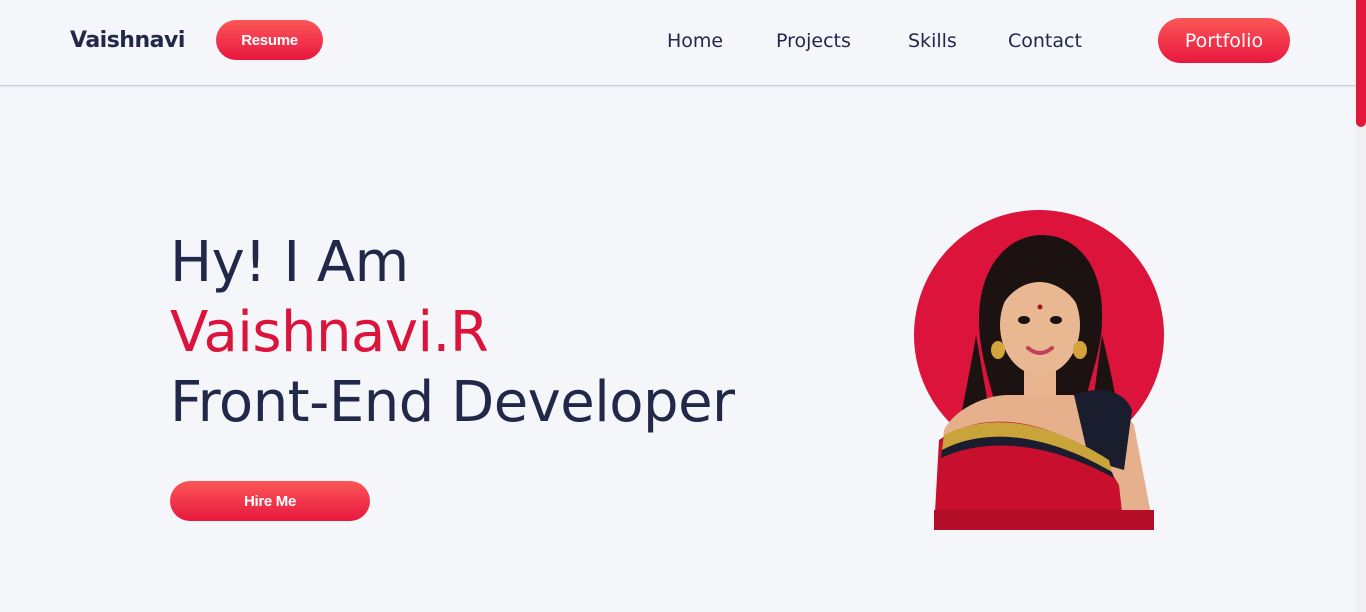 The height and width of the screenshot is (612, 1366). What do you see at coordinates (127, 41) in the screenshot?
I see `brand-logo: Vaishnavi` at bounding box center [127, 41].